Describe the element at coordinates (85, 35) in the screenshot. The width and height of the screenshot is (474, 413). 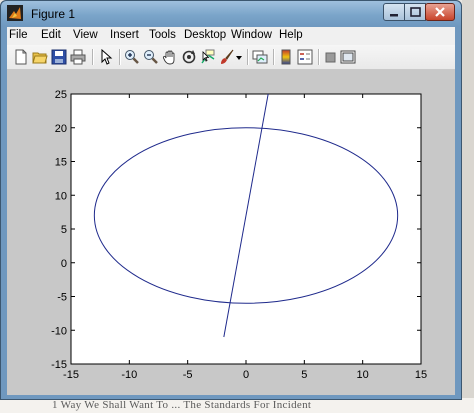
I see `menu-view: View` at that location.